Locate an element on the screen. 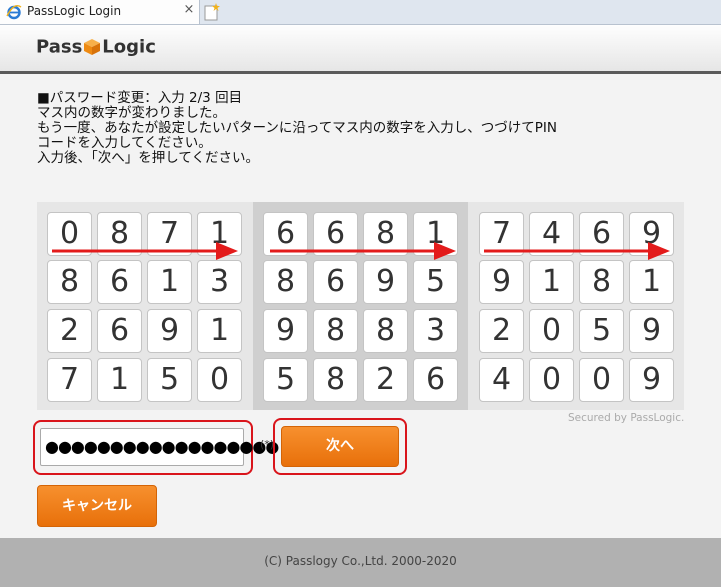 This screenshot has height=587, width=721. pin-password-input: ●●●●●●●●●●●●●●●●●● is located at coordinates (159, 447).